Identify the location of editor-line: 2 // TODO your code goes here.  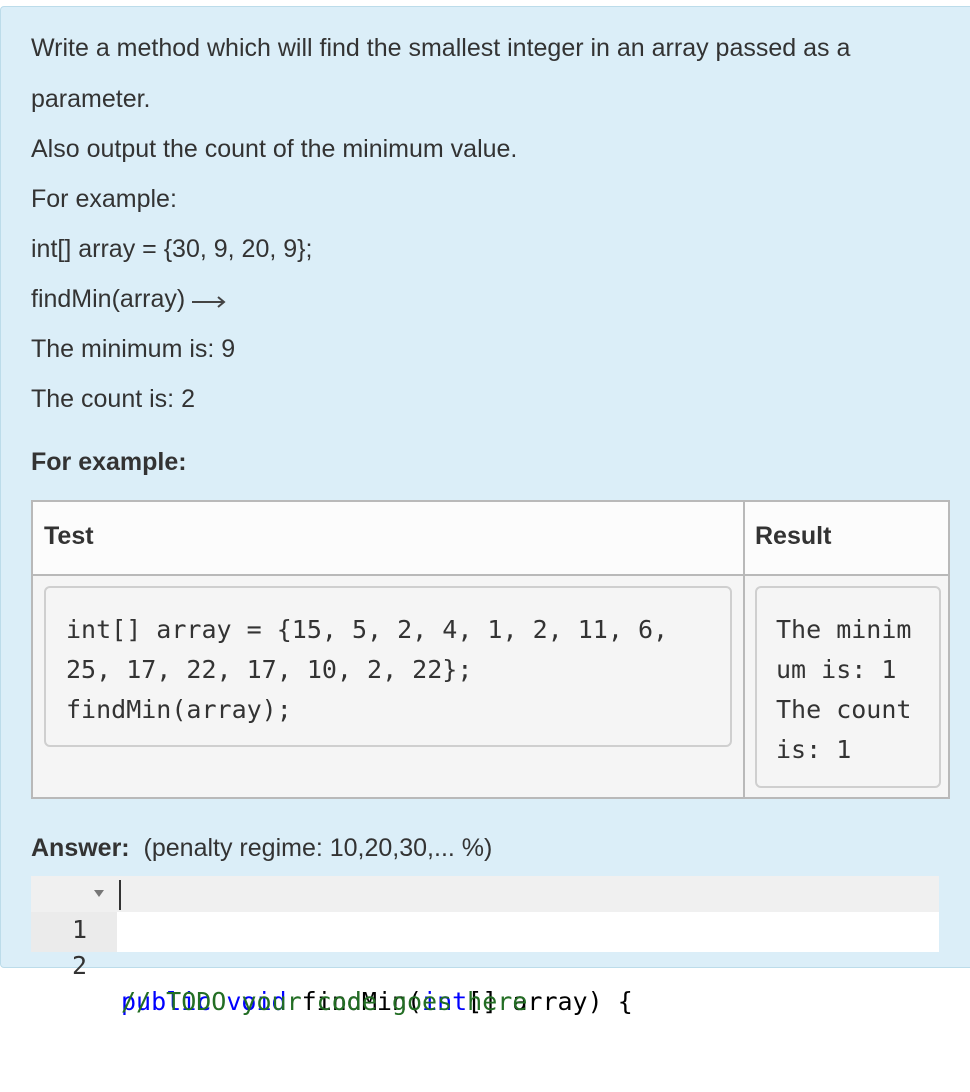
(485, 964).